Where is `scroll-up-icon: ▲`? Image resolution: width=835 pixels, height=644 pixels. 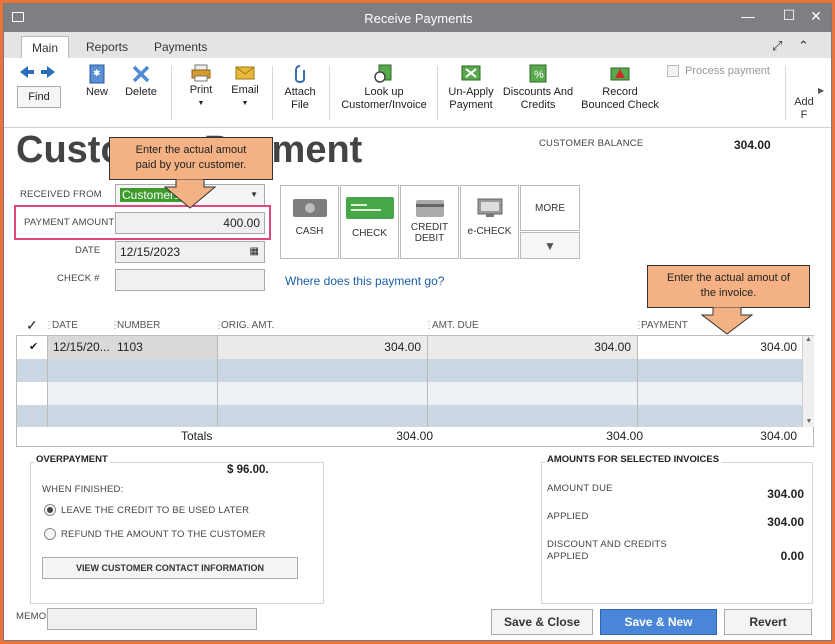
scroll-up-icon: ▲ is located at coordinates (808, 339).